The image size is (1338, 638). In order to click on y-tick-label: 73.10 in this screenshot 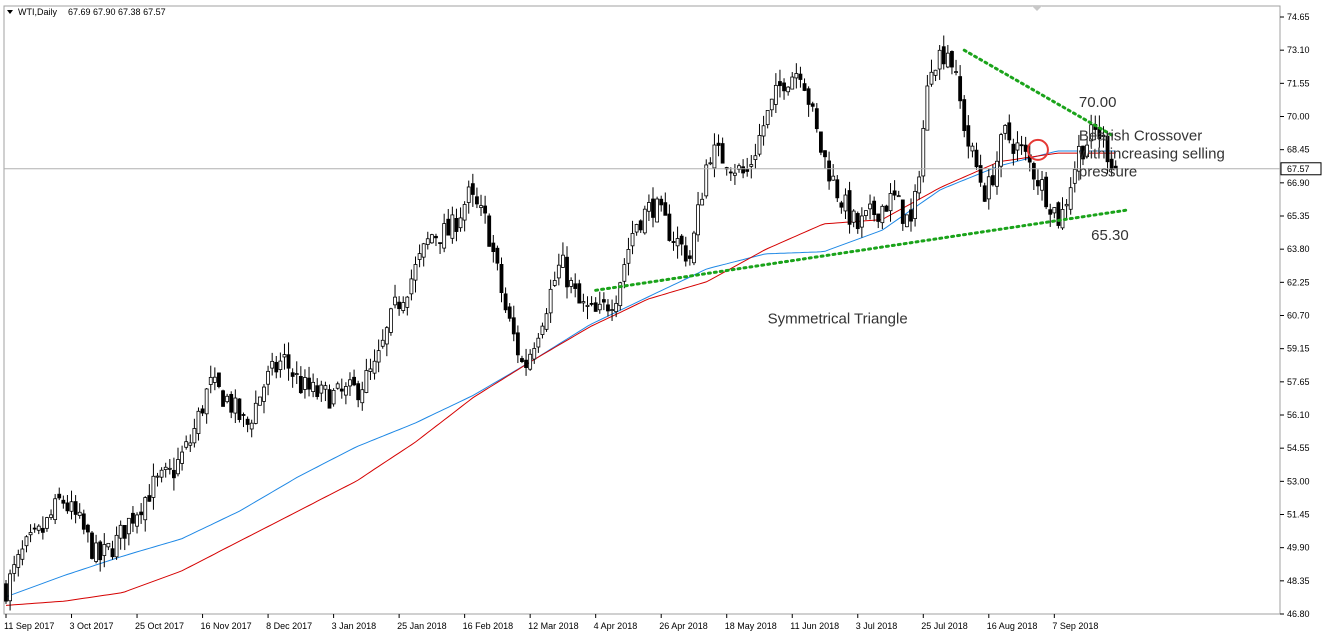, I will do `click(1298, 50)`.